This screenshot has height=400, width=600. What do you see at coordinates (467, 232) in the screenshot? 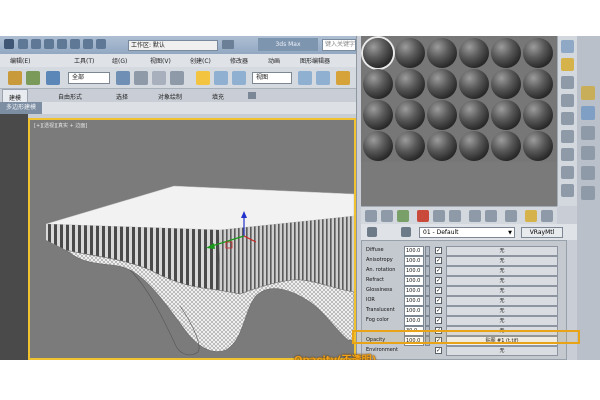
I see `material-name-field: 01 - Default ▼` at bounding box center [467, 232].